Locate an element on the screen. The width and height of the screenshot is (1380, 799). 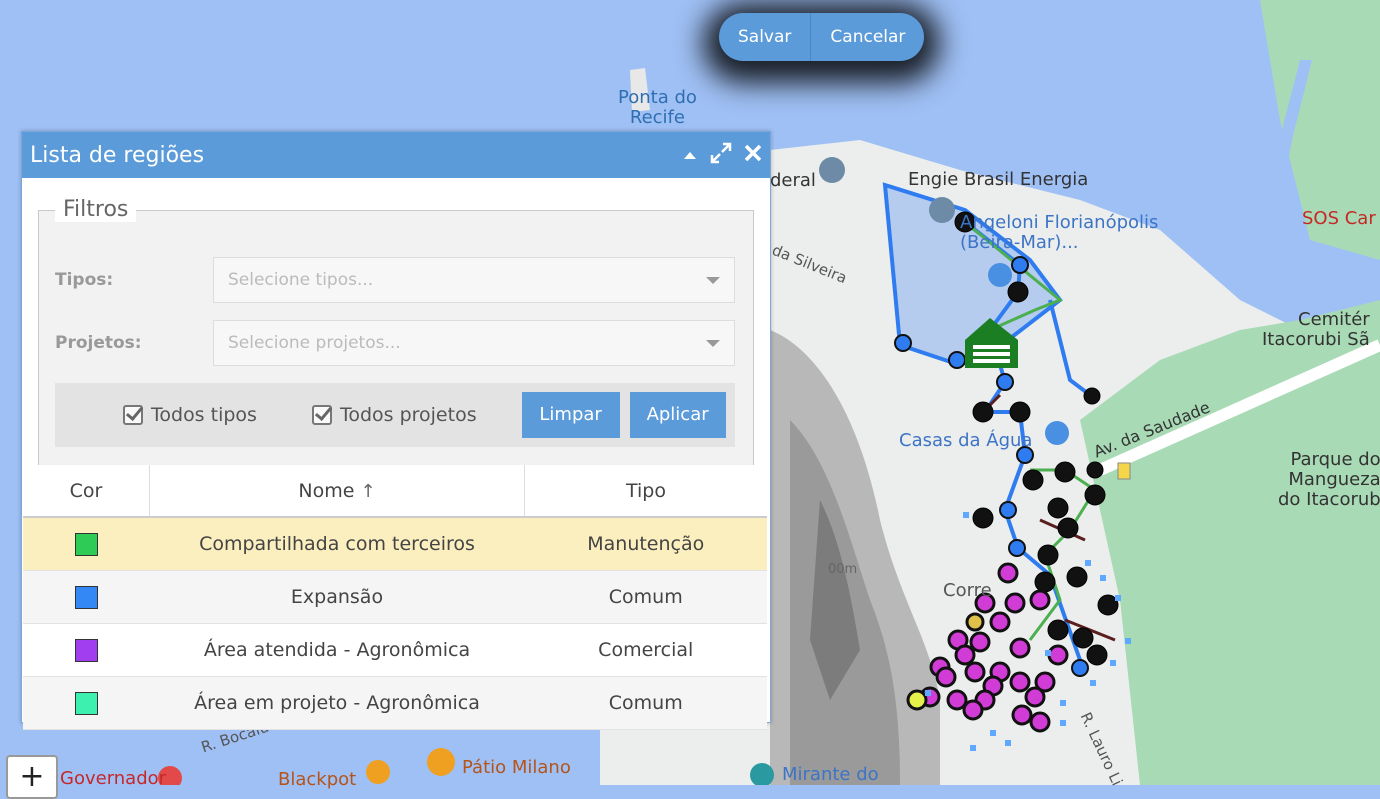
panel-header: Lista de regiões is located at coordinates (396, 155).